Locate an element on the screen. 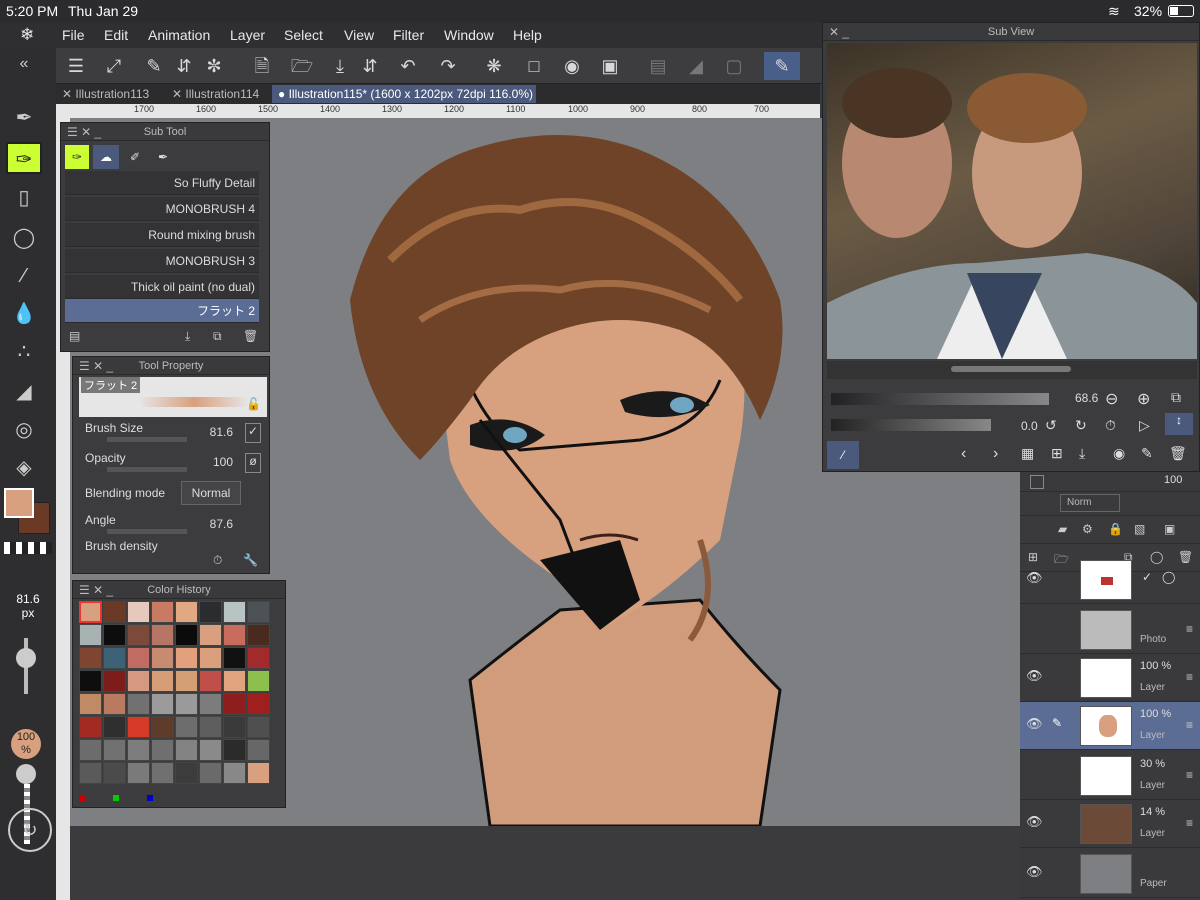  reference-icon: ▰ is located at coordinates (1062, 529).